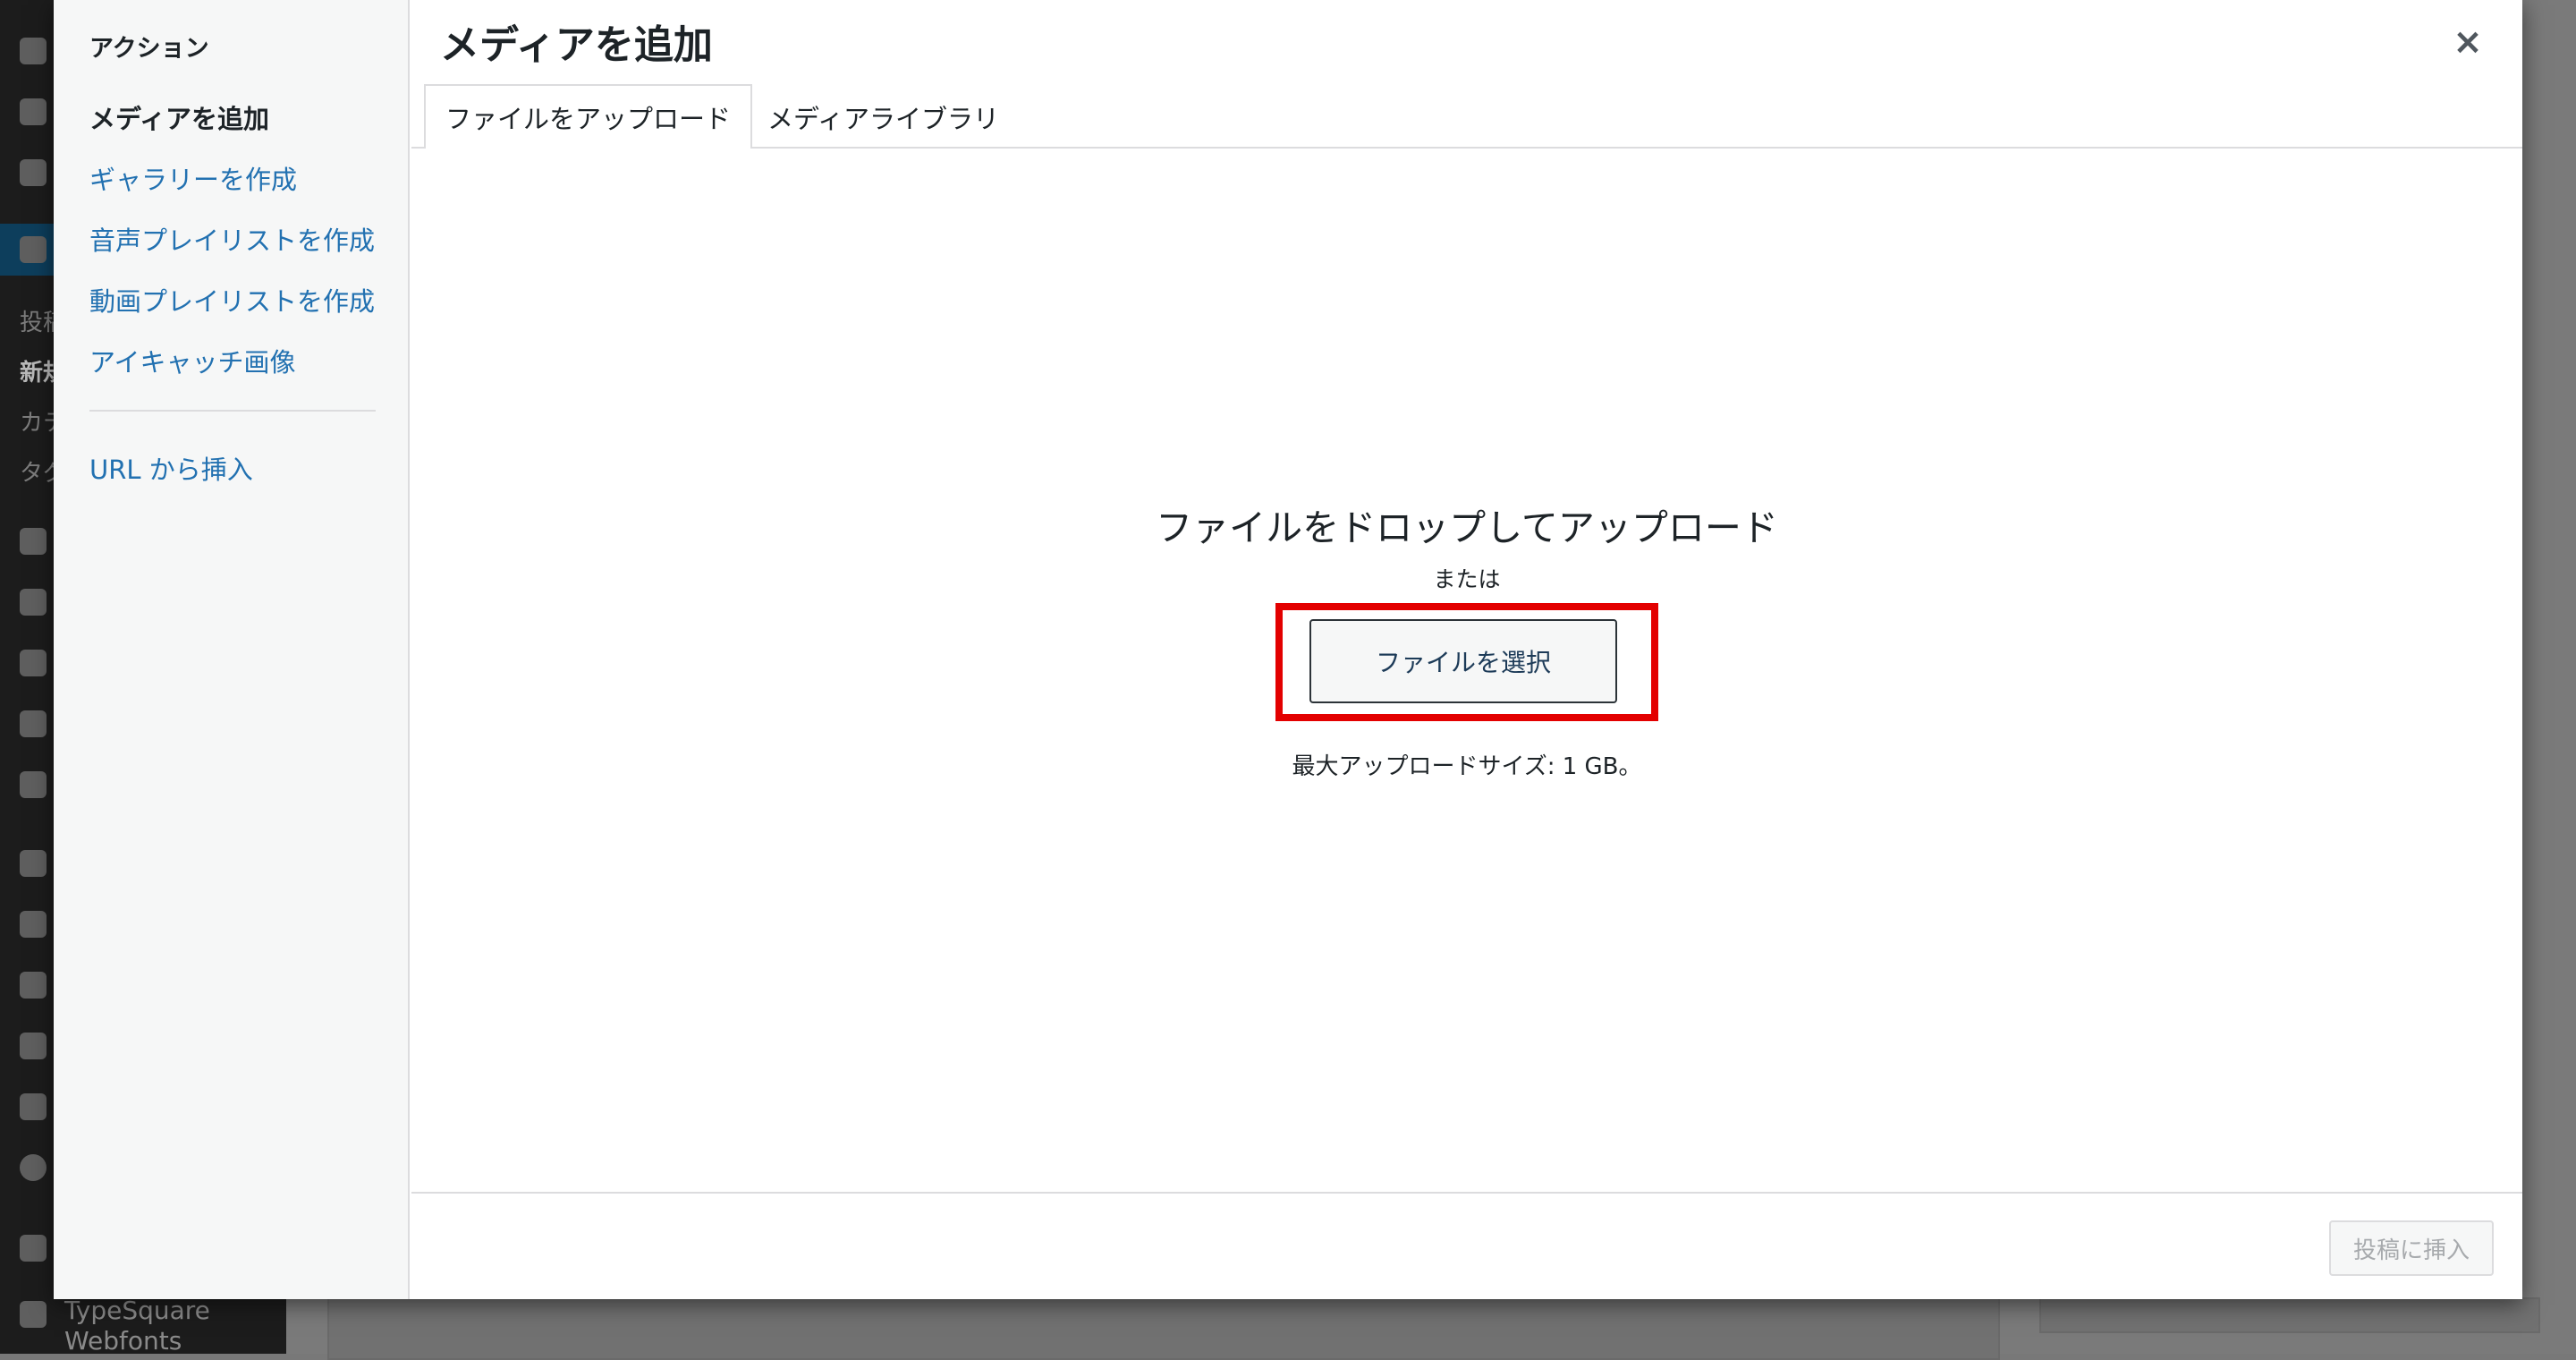 The image size is (2576, 1360). I want to click on plugin-icon, so click(33, 924).